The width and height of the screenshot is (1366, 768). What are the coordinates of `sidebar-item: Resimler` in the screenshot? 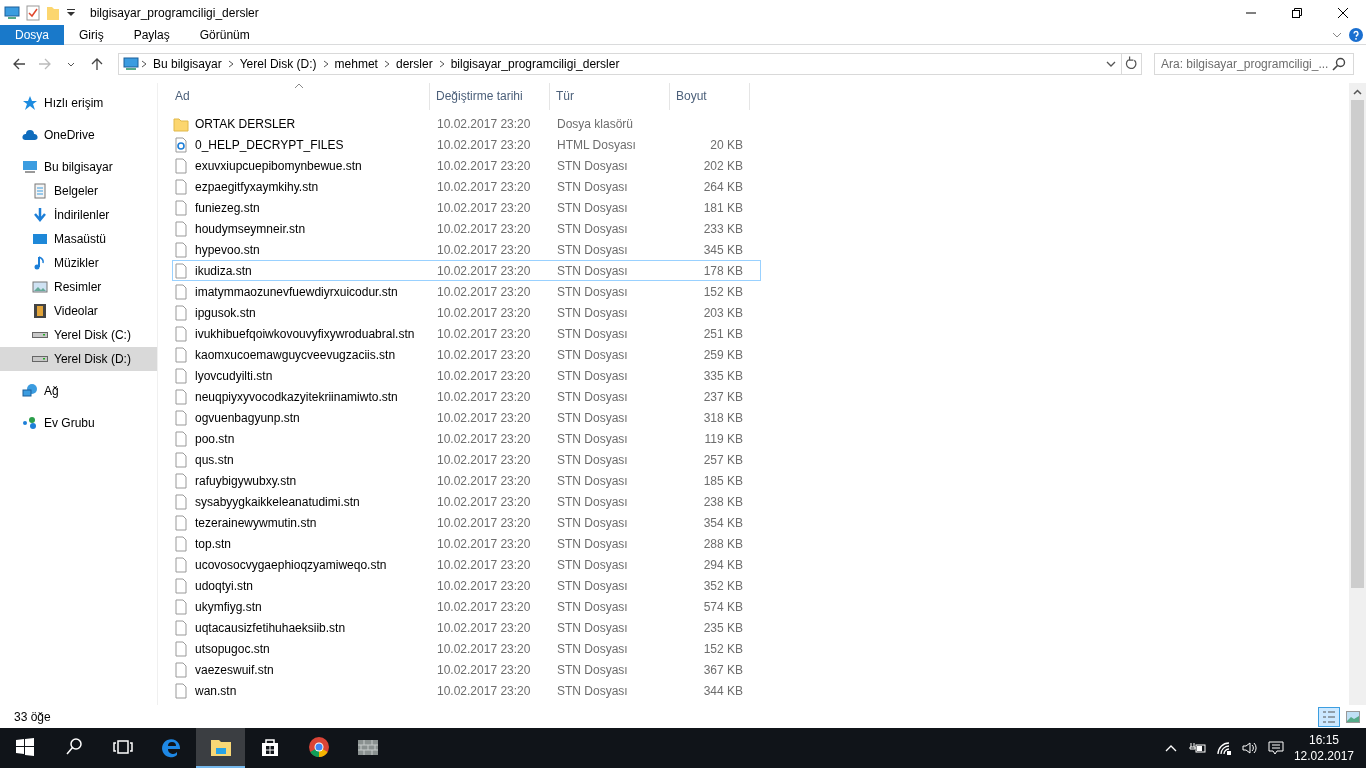 It's located at (78, 287).